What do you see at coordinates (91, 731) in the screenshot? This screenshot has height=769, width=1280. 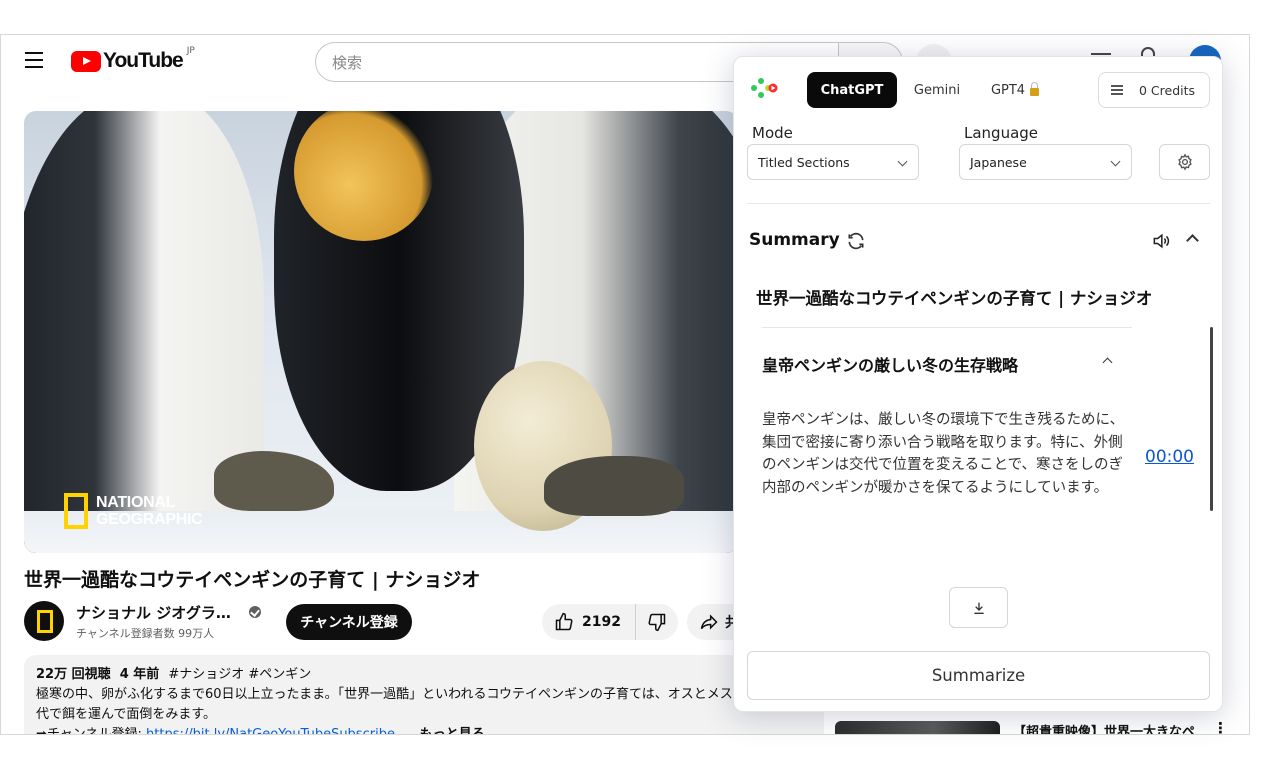 I see `description-link-prefix: ➡チャンネル登録:` at bounding box center [91, 731].